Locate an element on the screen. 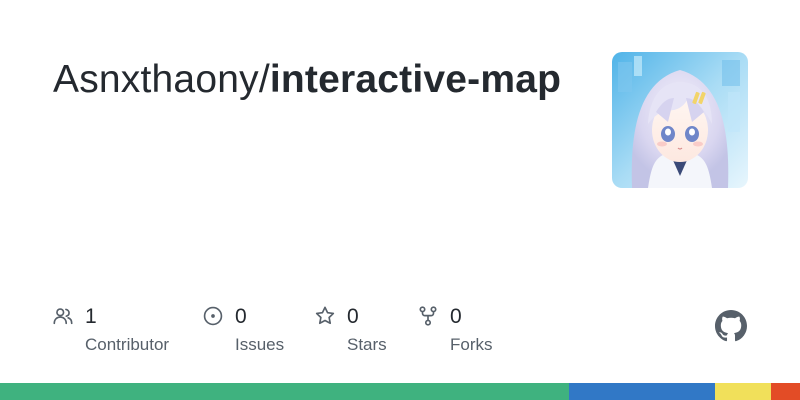  repo-name: interactive-map is located at coordinates (415, 79).